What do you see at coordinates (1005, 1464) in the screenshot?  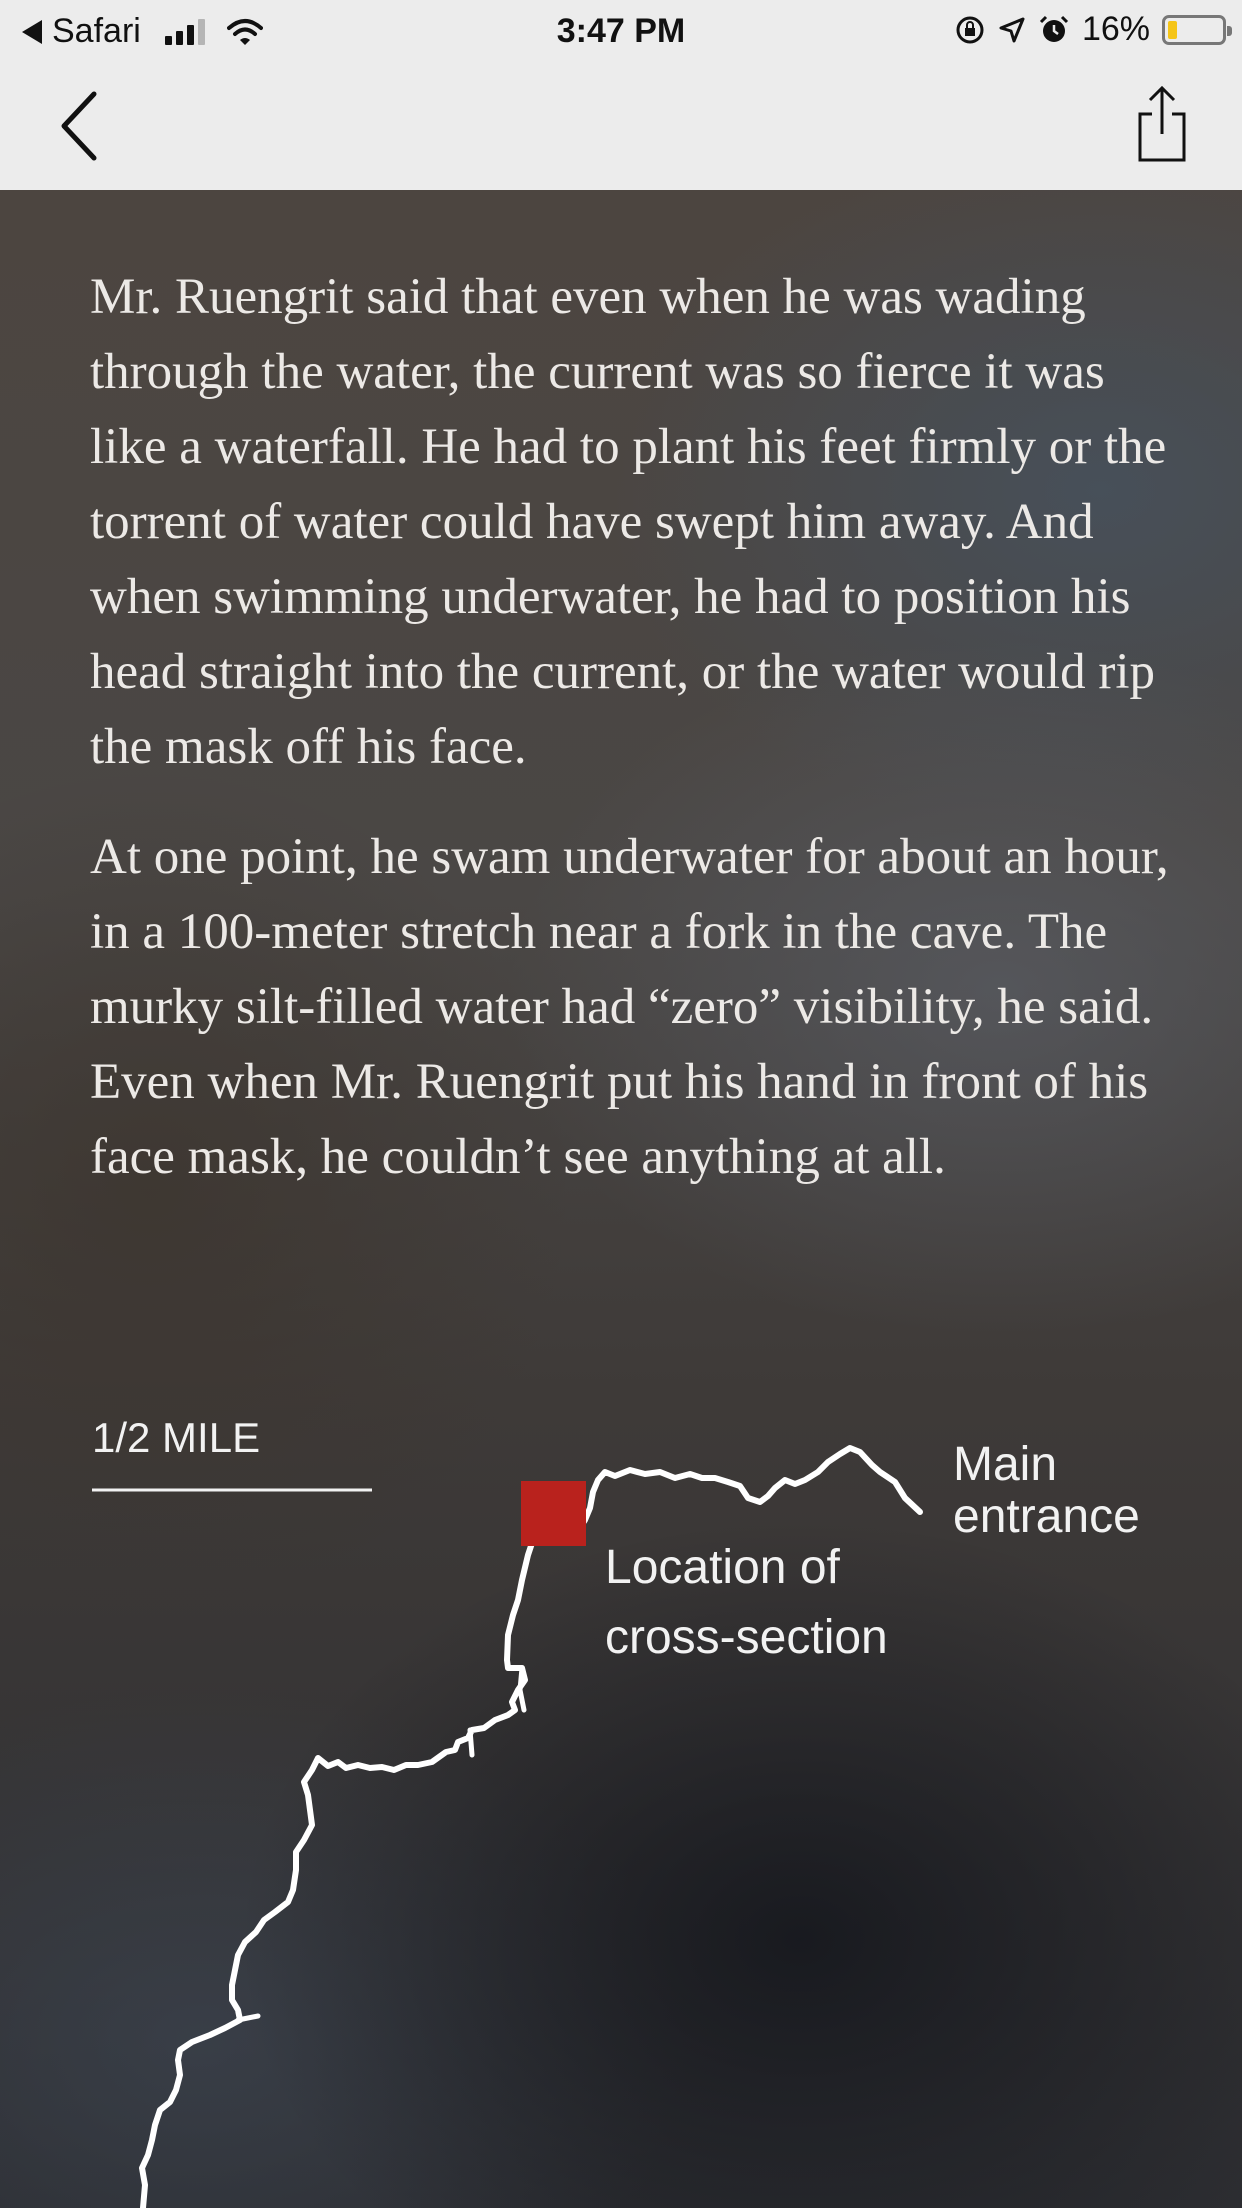 I see `main-entrance-label: Main` at bounding box center [1005, 1464].